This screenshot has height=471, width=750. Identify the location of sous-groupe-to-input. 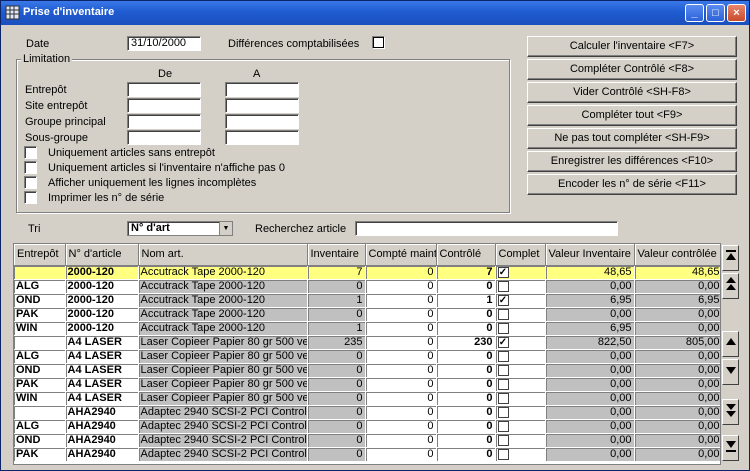
(262, 137).